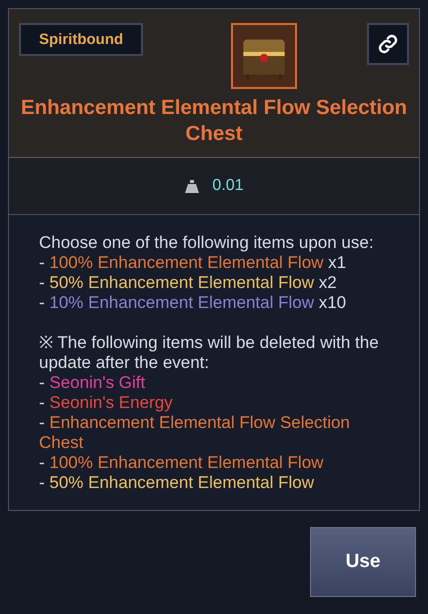 The image size is (428, 614). What do you see at coordinates (177, 483) in the screenshot?
I see `item-entry: - 50% Enhancement Elemental Flow` at bounding box center [177, 483].